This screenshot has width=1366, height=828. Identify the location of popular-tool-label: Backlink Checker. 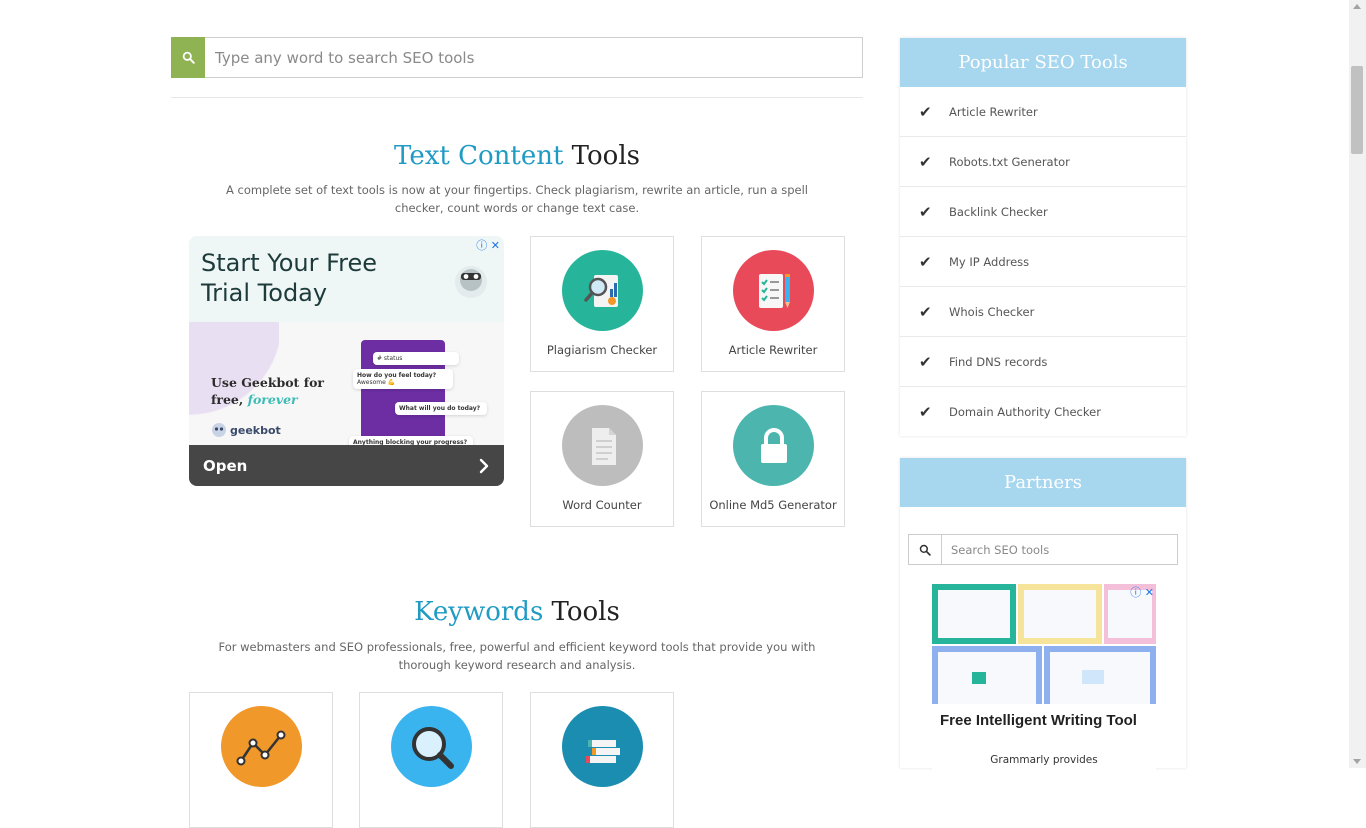
(998, 211).